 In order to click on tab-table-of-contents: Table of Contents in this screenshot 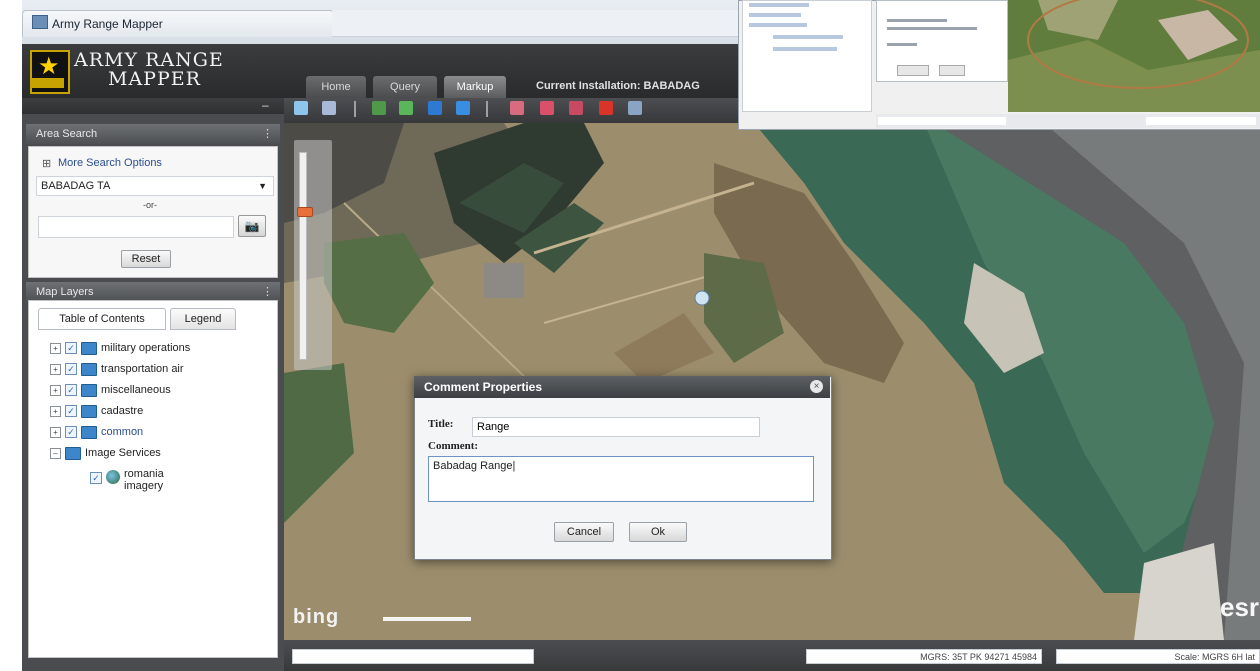, I will do `click(102, 319)`.